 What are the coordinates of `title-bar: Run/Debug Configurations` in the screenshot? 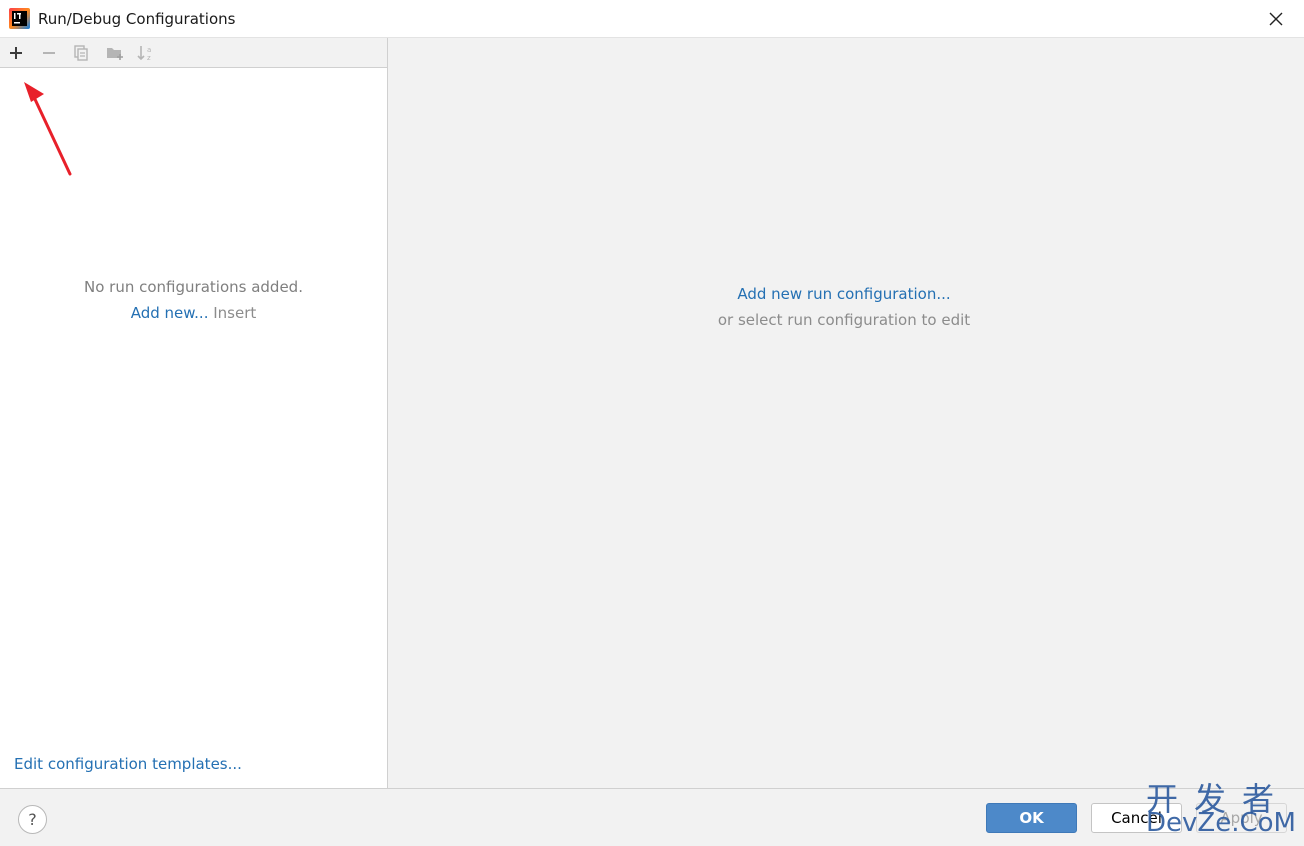 It's located at (652, 19).